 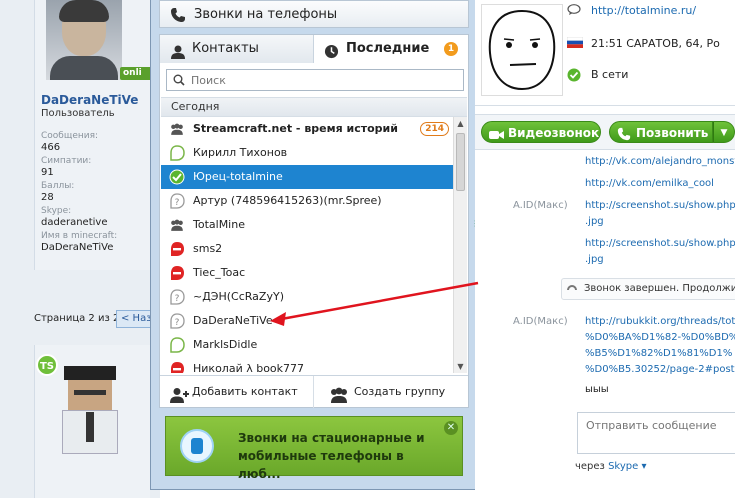 What do you see at coordinates (660, 338) in the screenshot?
I see `chat-link: %D0%BA%D1%82-%D0%BD%` at bounding box center [660, 338].